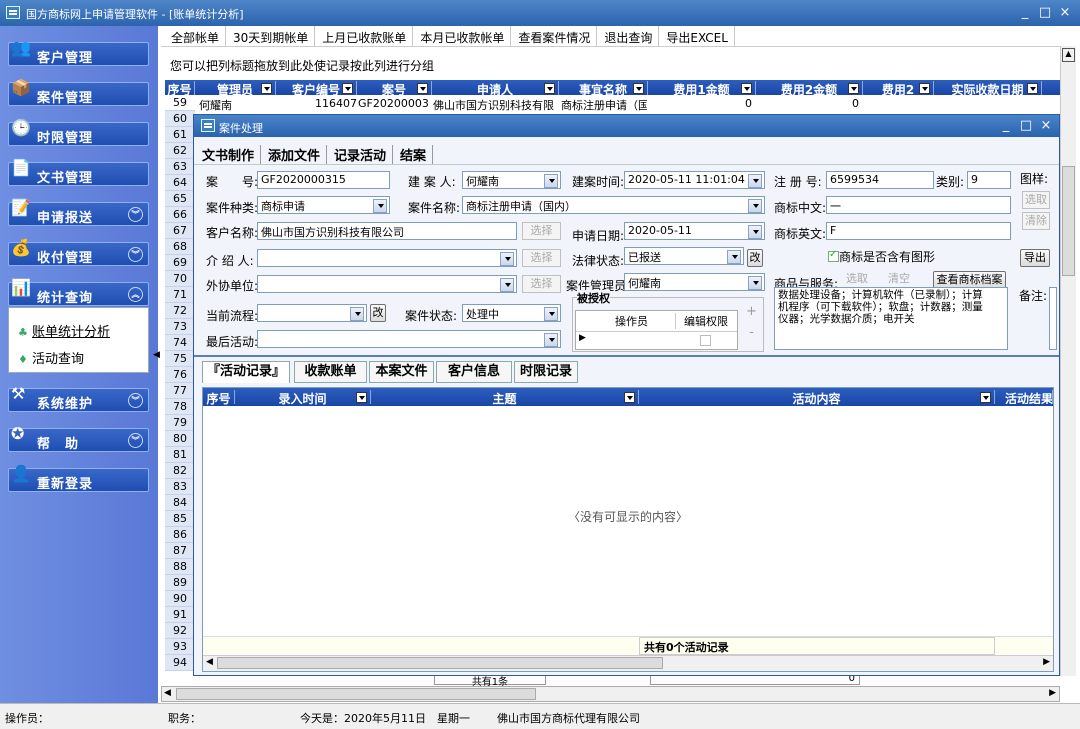  What do you see at coordinates (180, 247) in the screenshot?
I see `row-number: 68` at bounding box center [180, 247].